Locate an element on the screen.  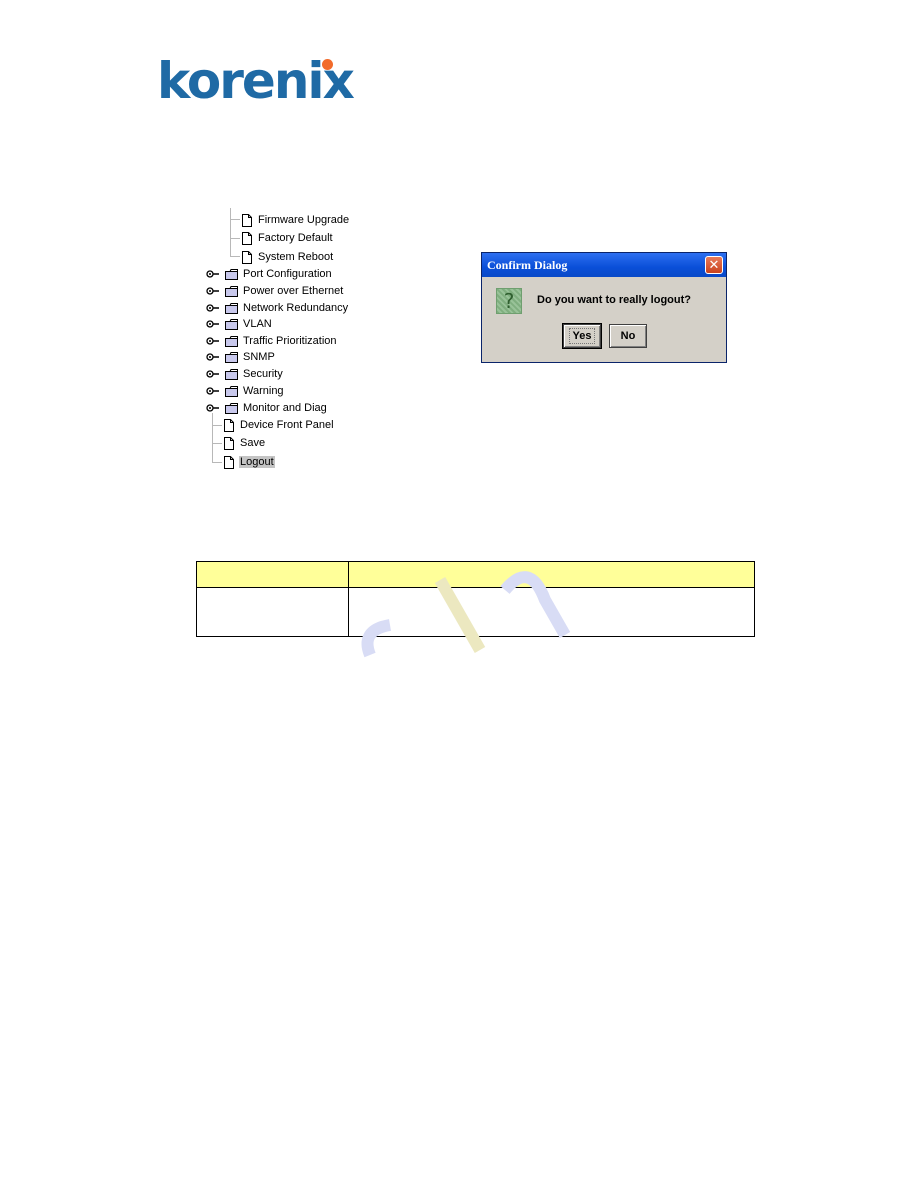
dialog-message: Do you want to really logout? is located at coordinates (614, 300).